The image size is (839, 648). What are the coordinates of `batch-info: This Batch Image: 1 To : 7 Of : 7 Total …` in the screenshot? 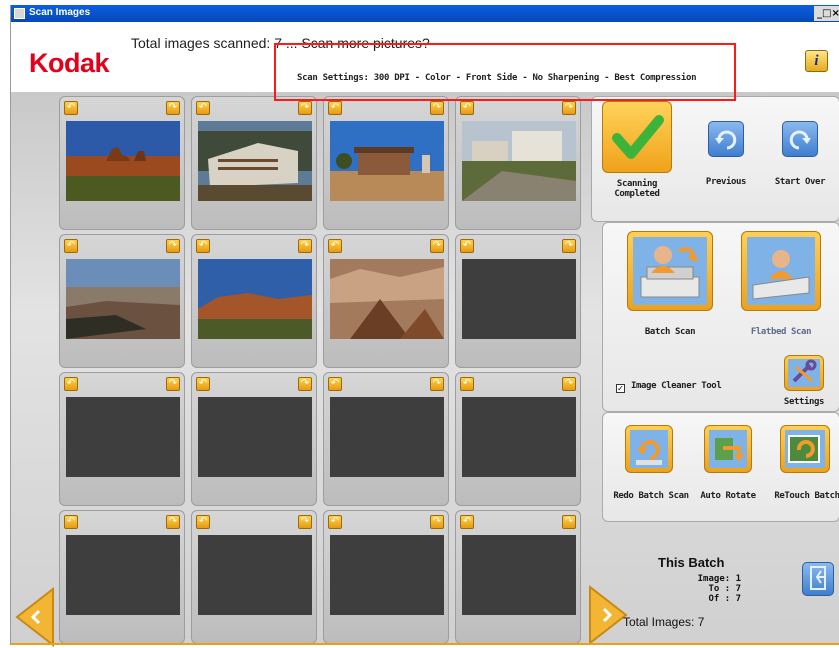 It's located at (706, 597).